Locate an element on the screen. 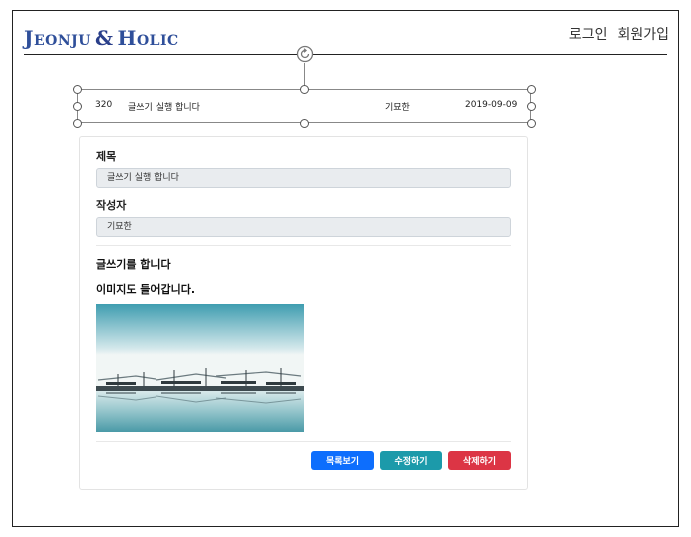 This screenshot has width=691, height=537. resize-handle-top-left is located at coordinates (77, 89).